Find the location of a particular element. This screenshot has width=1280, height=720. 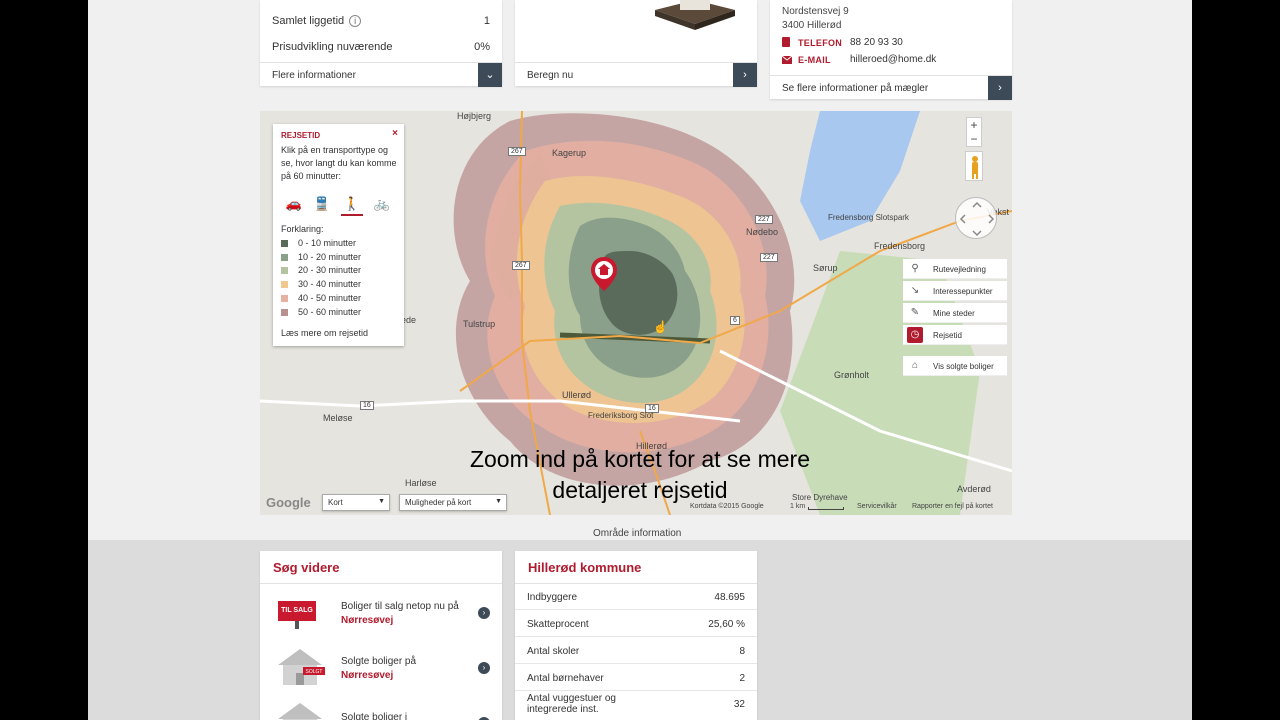

tool-mine-steder: ✎ Mine steder is located at coordinates (955, 313).